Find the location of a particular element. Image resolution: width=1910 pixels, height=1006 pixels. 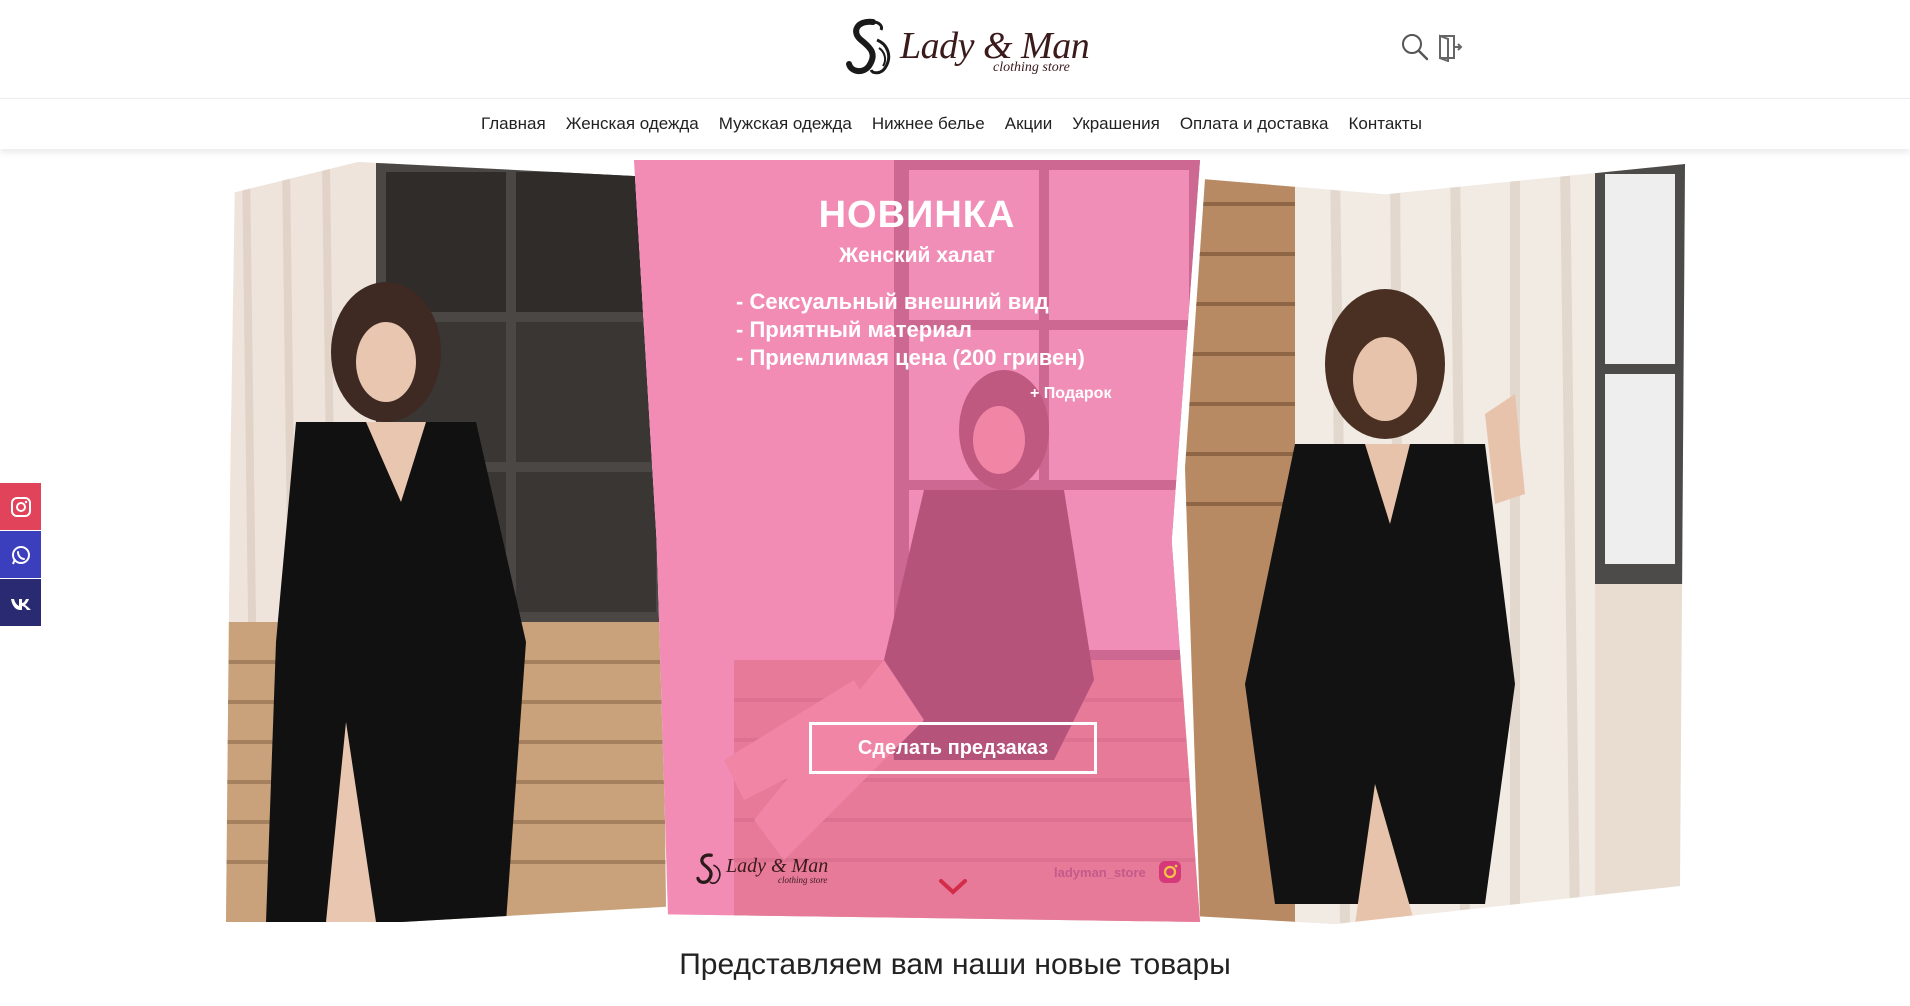

promo-feature: - Сексуальный внешний вид is located at coordinates (892, 301).